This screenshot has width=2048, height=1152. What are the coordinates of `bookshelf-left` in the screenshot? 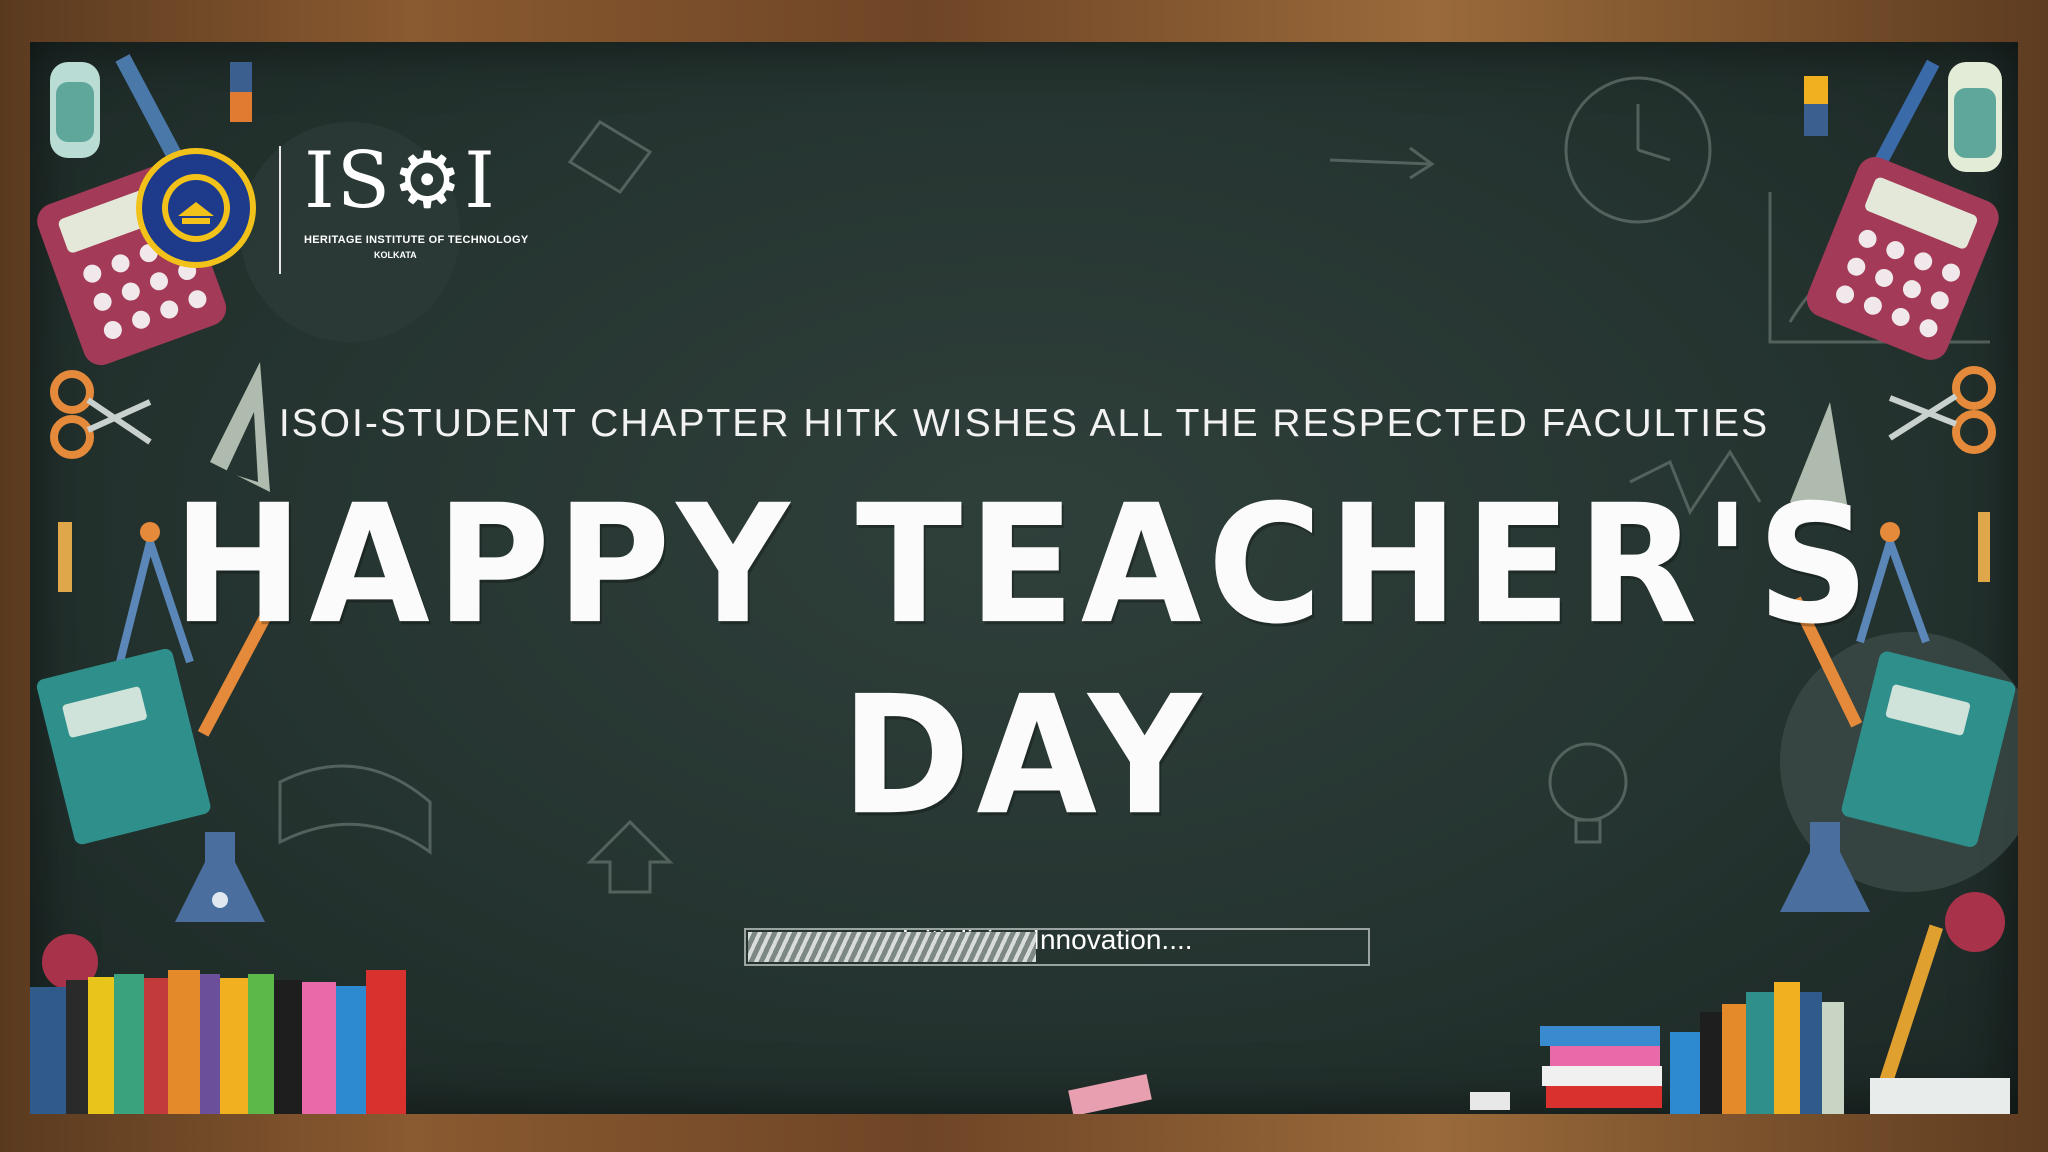 It's located at (218, 1042).